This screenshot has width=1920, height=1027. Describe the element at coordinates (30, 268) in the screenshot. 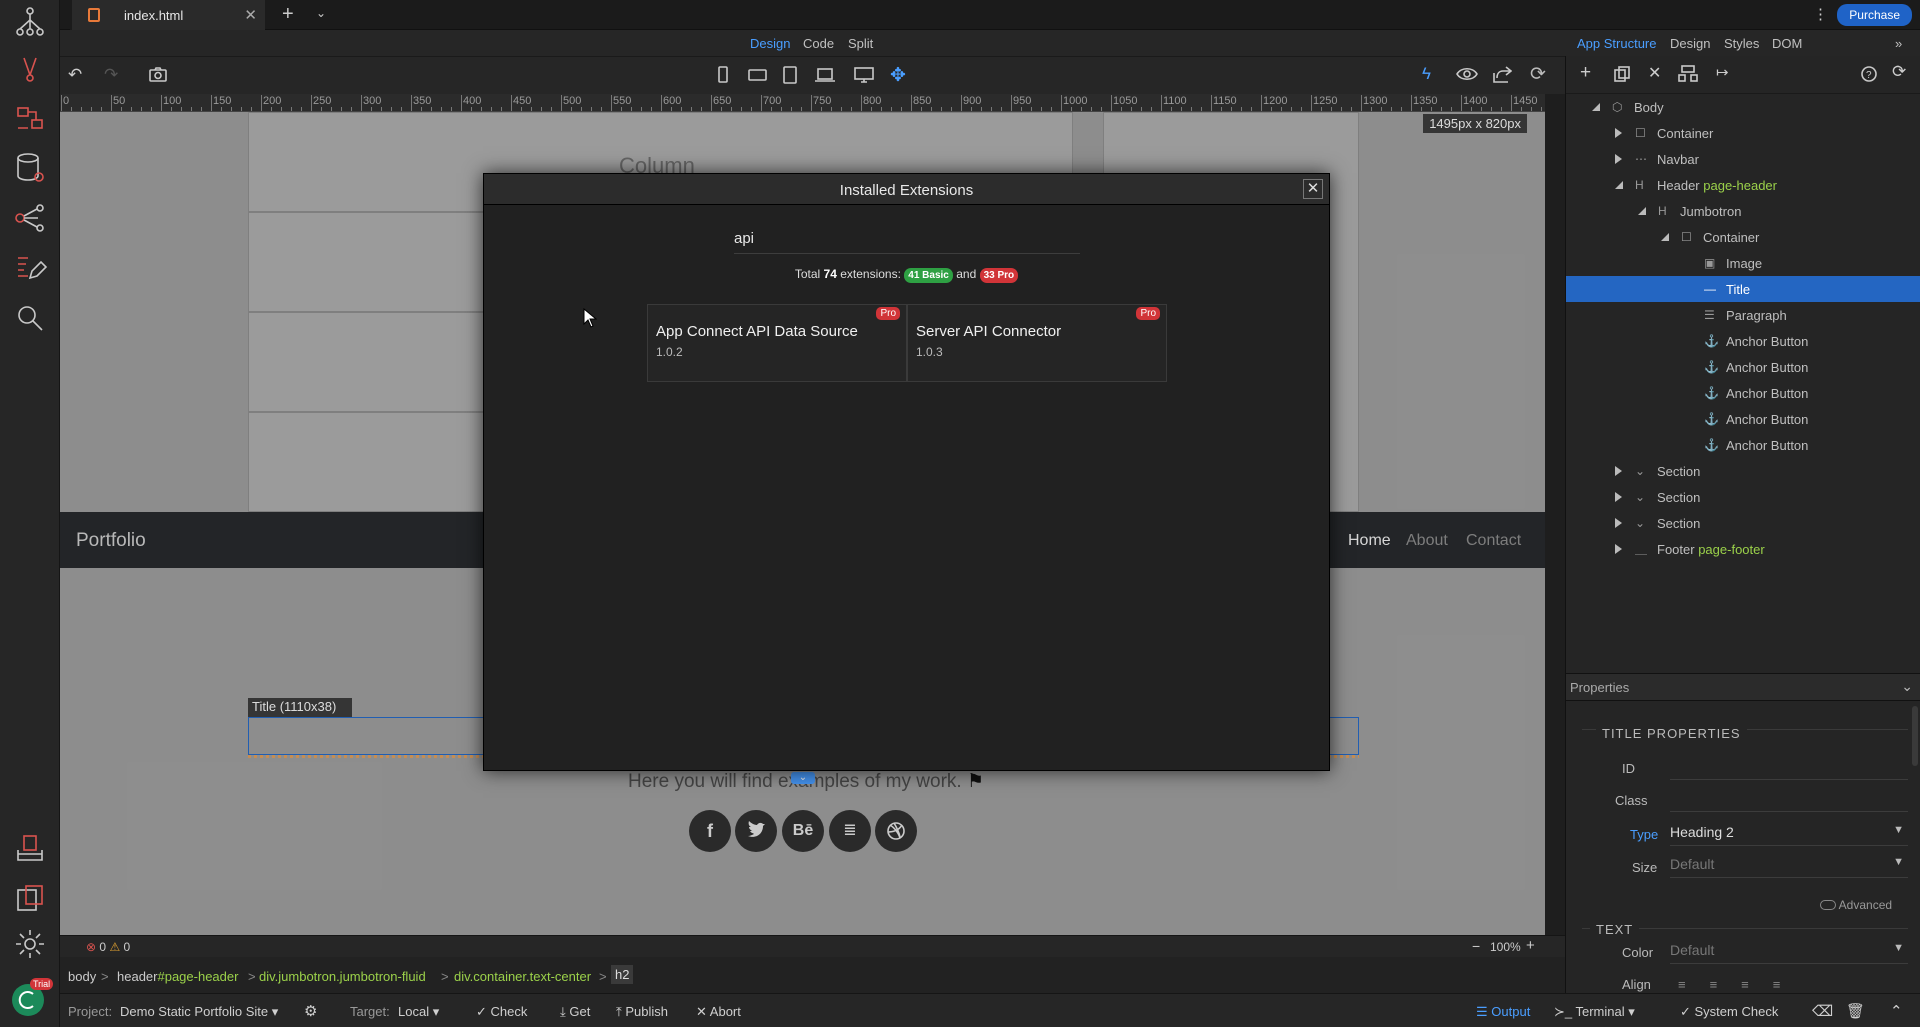

I see `edit-content-icon` at that location.